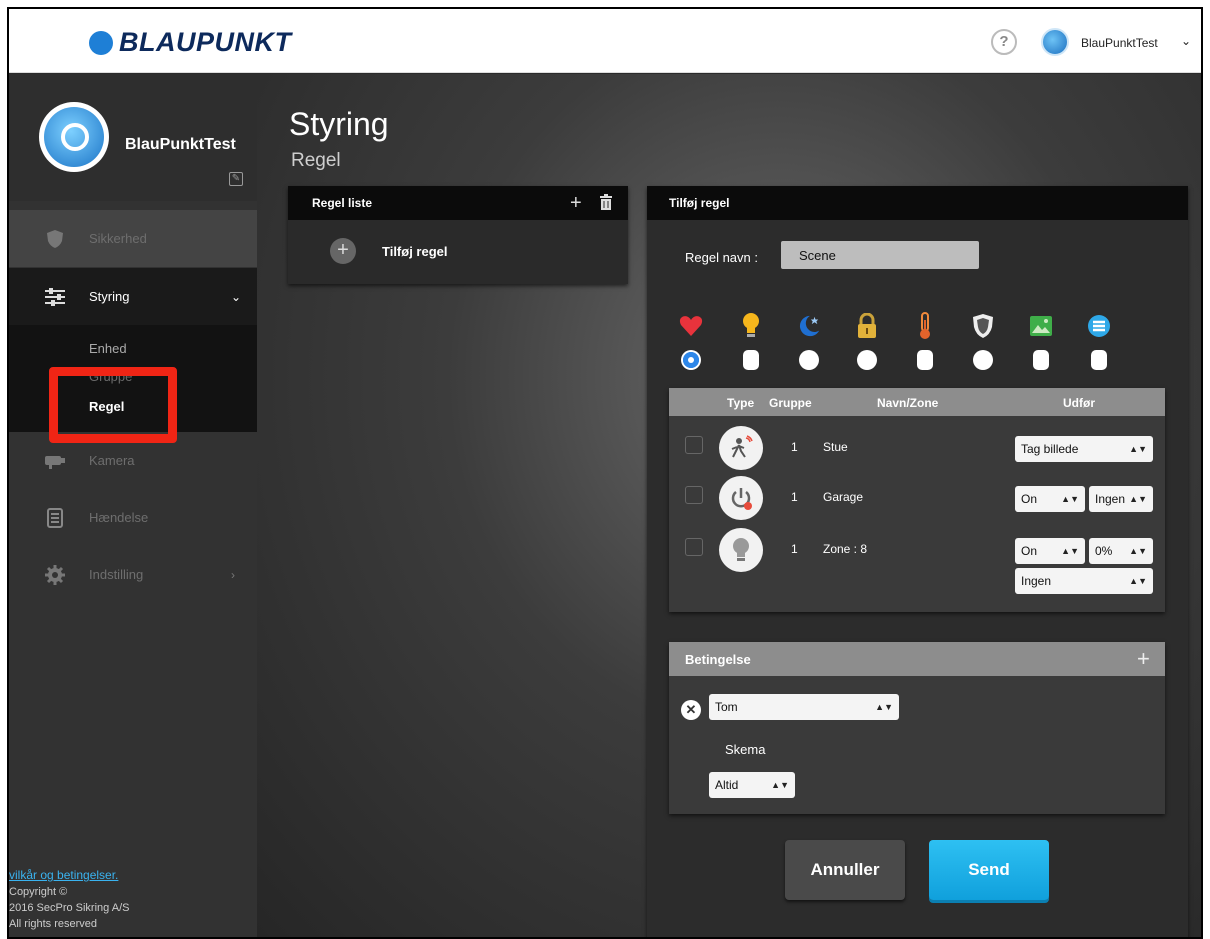  Describe the element at coordinates (741, 448) in the screenshot. I see `motion-sensor-icon` at that location.